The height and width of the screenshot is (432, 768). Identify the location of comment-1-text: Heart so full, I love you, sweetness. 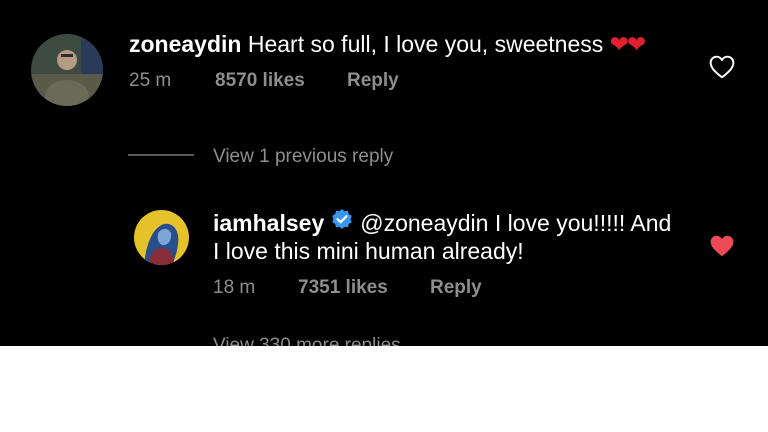
(425, 44).